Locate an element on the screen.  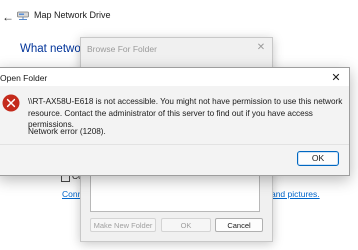
browse-dialog-title: Browse For Folder is located at coordinates (122, 49).